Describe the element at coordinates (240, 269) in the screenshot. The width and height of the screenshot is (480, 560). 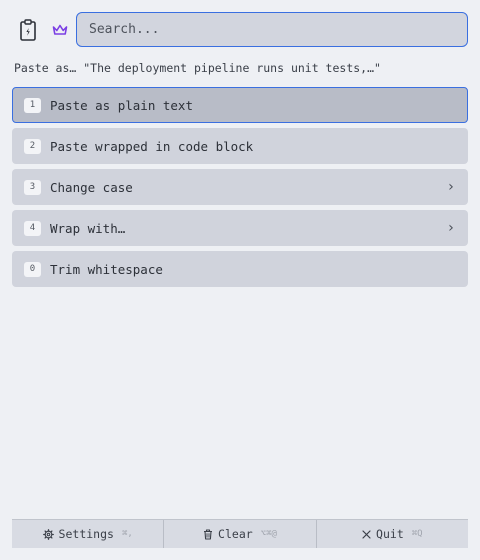
I see `menu-item-trim-whitespace: 0 Trim whitespace` at that location.